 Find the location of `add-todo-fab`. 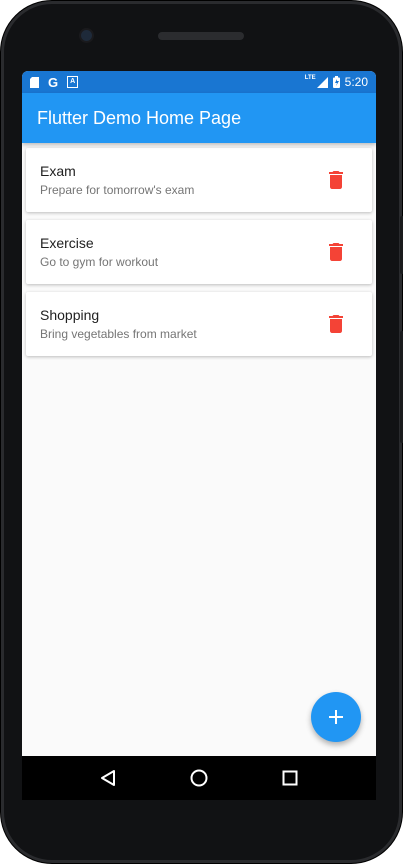

add-todo-fab is located at coordinates (336, 717).